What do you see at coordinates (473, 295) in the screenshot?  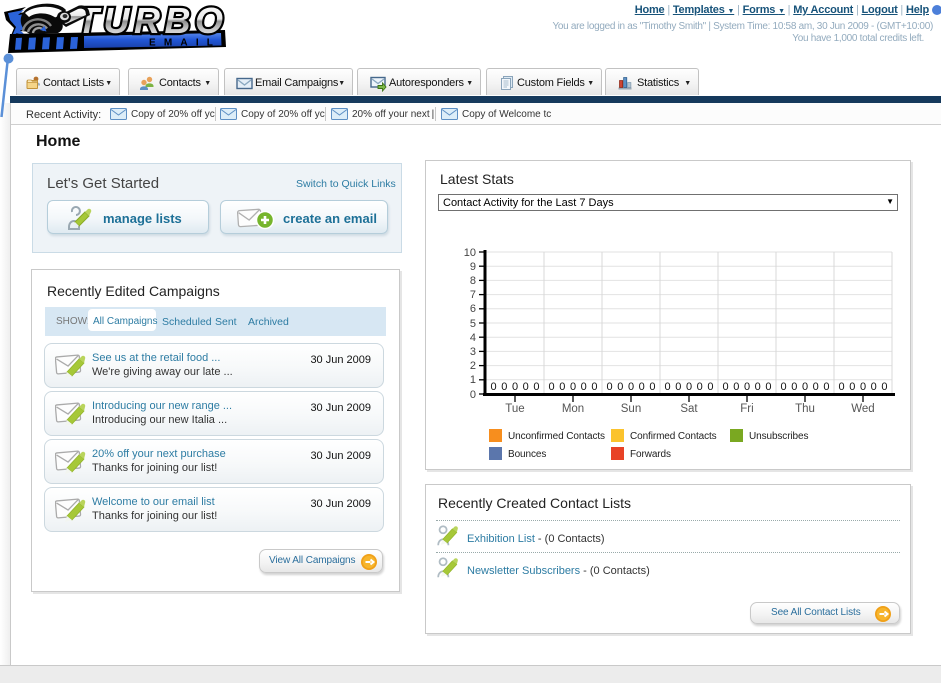 I see `svg-text: 7` at bounding box center [473, 295].